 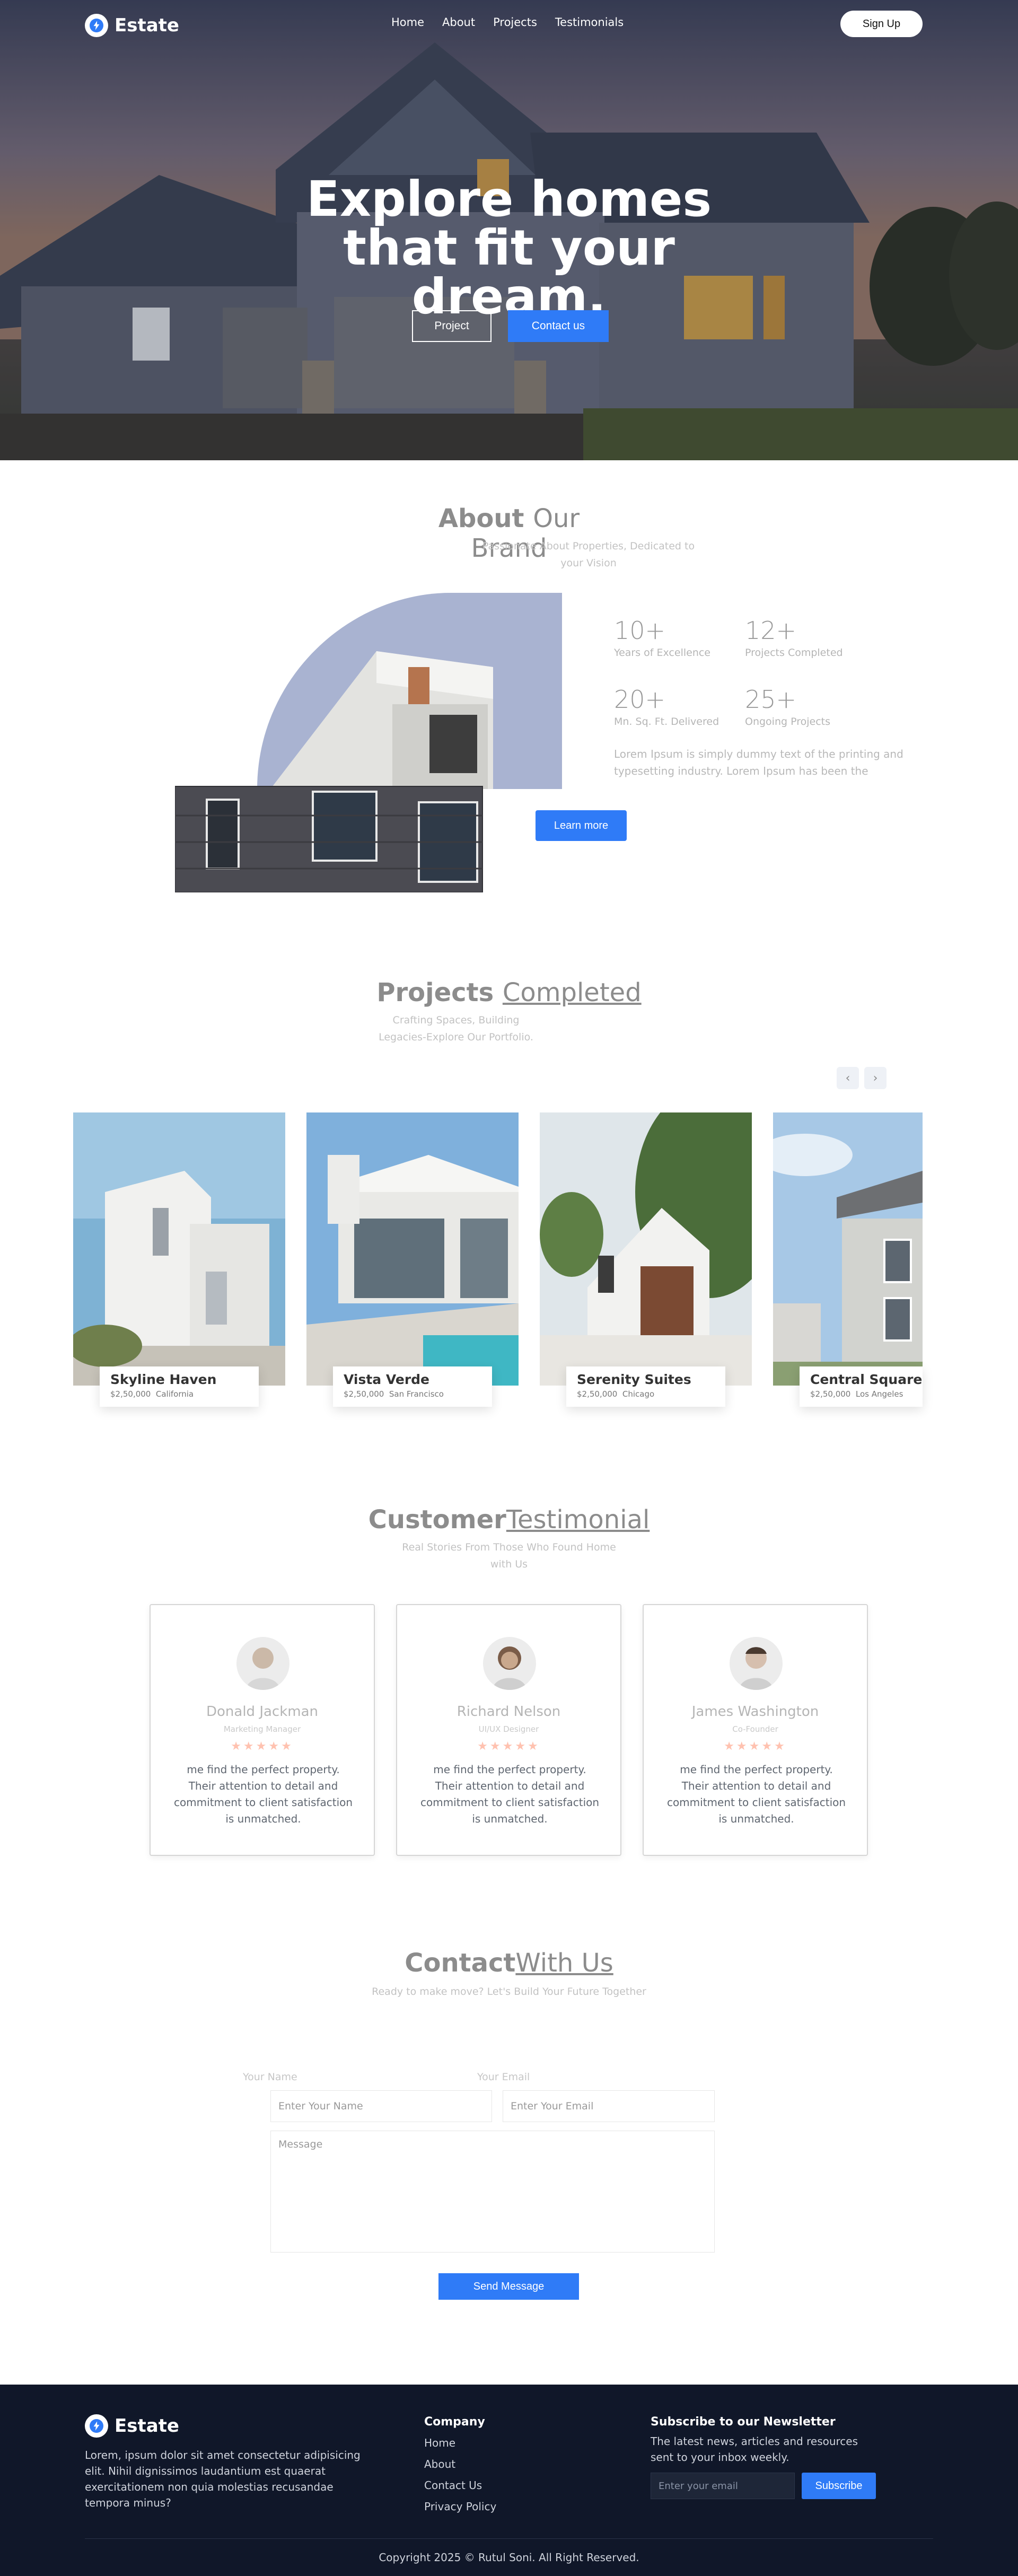 What do you see at coordinates (839, 2486) in the screenshot?
I see `subscribe-button: Subscribe` at bounding box center [839, 2486].